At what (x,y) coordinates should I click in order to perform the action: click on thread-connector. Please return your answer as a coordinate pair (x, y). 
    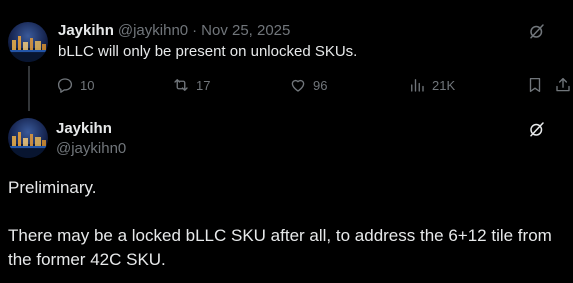
    Looking at the image, I should click on (29, 88).